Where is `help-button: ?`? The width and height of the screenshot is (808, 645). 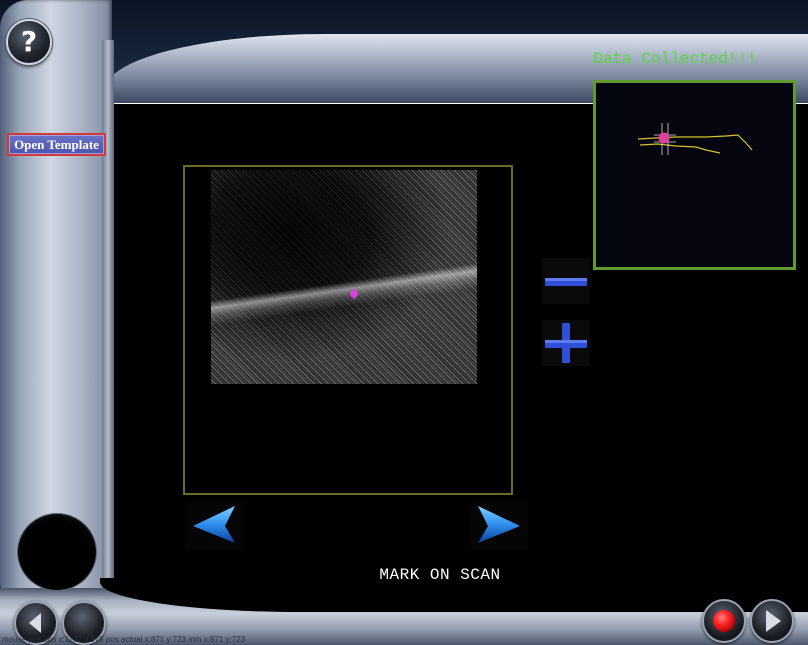
help-button: ? is located at coordinates (29, 42).